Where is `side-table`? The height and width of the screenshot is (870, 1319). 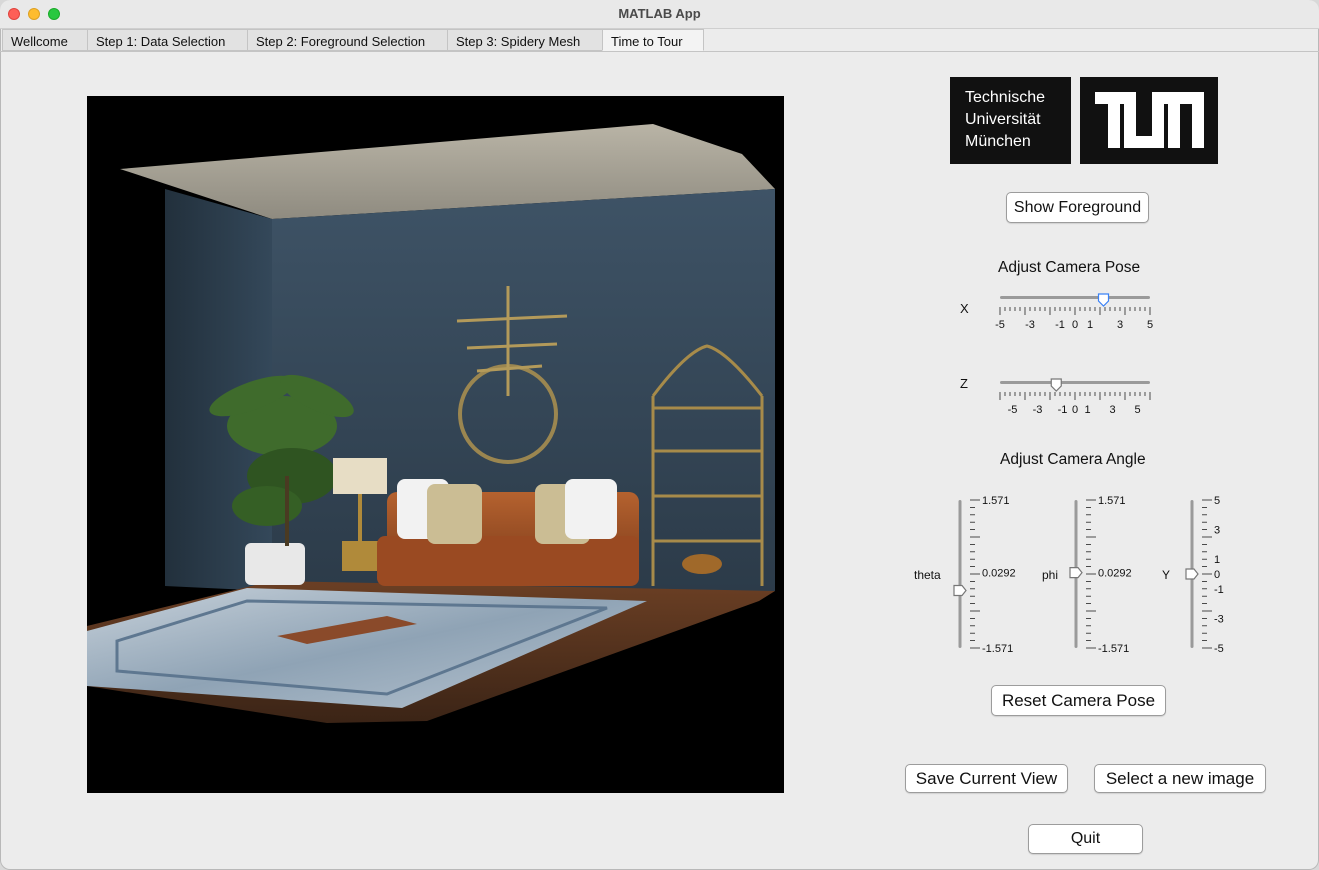 side-table is located at coordinates (362, 556).